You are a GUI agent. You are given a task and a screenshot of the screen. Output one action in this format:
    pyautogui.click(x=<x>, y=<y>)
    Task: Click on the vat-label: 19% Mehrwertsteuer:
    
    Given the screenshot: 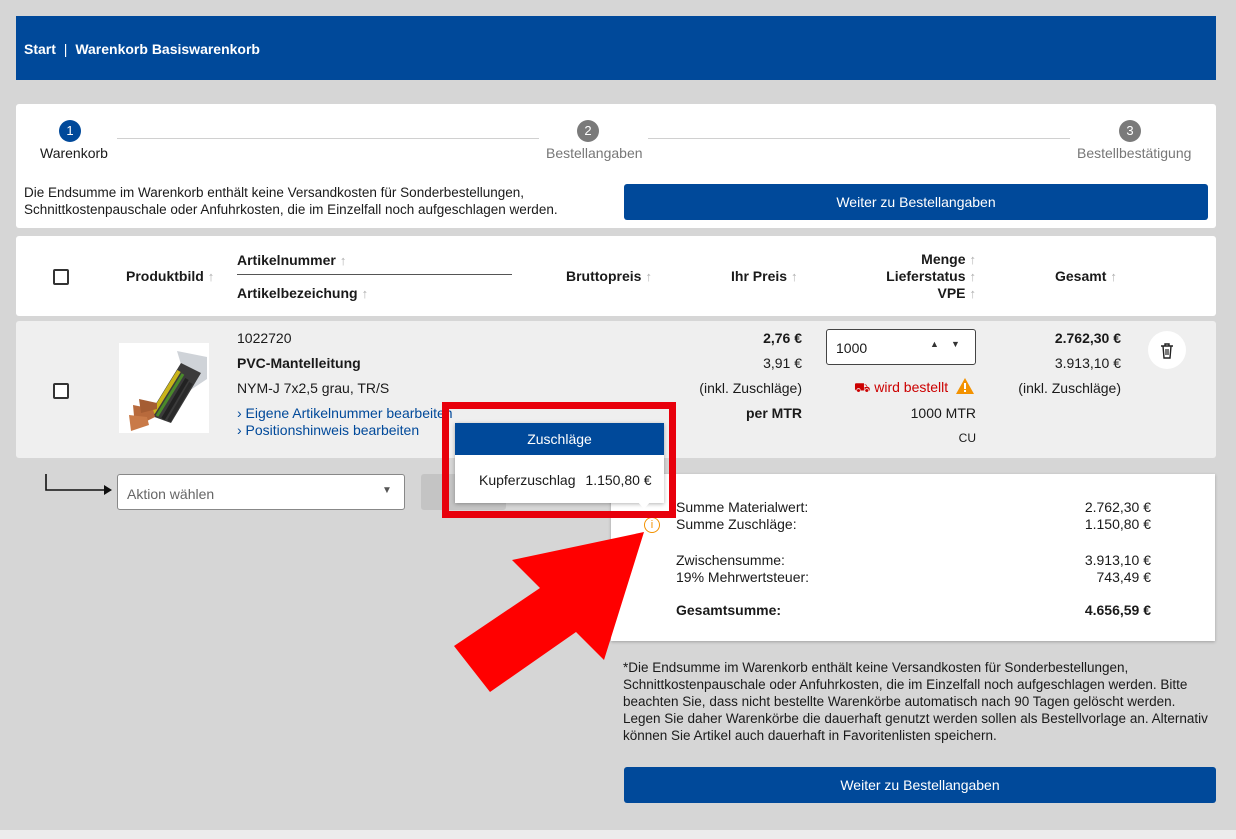 What is the action you would take?
    pyautogui.click(x=743, y=577)
    